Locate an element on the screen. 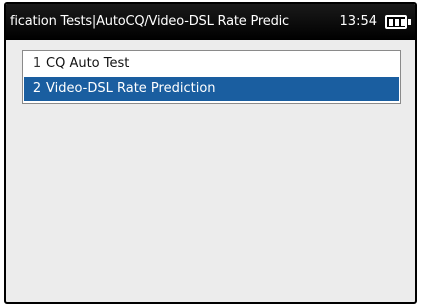 The height and width of the screenshot is (308, 422). menu-item-number: 1 is located at coordinates (37, 64).